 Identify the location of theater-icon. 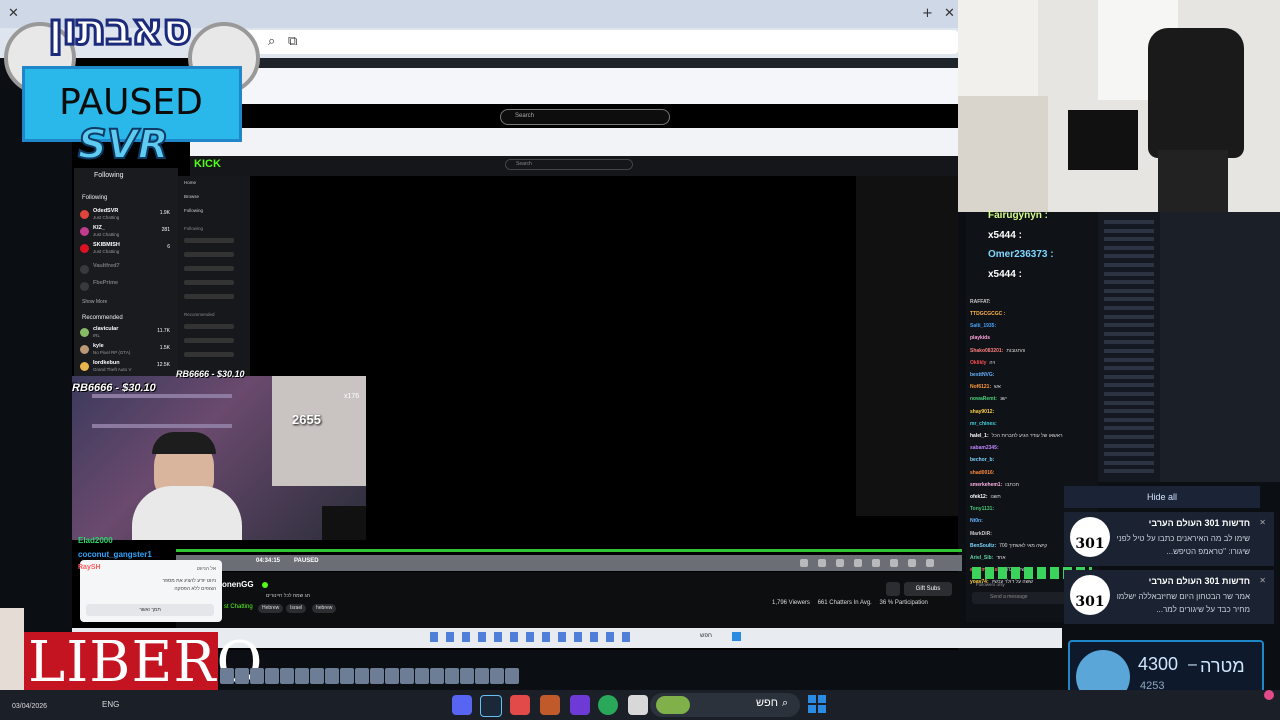
(858, 563).